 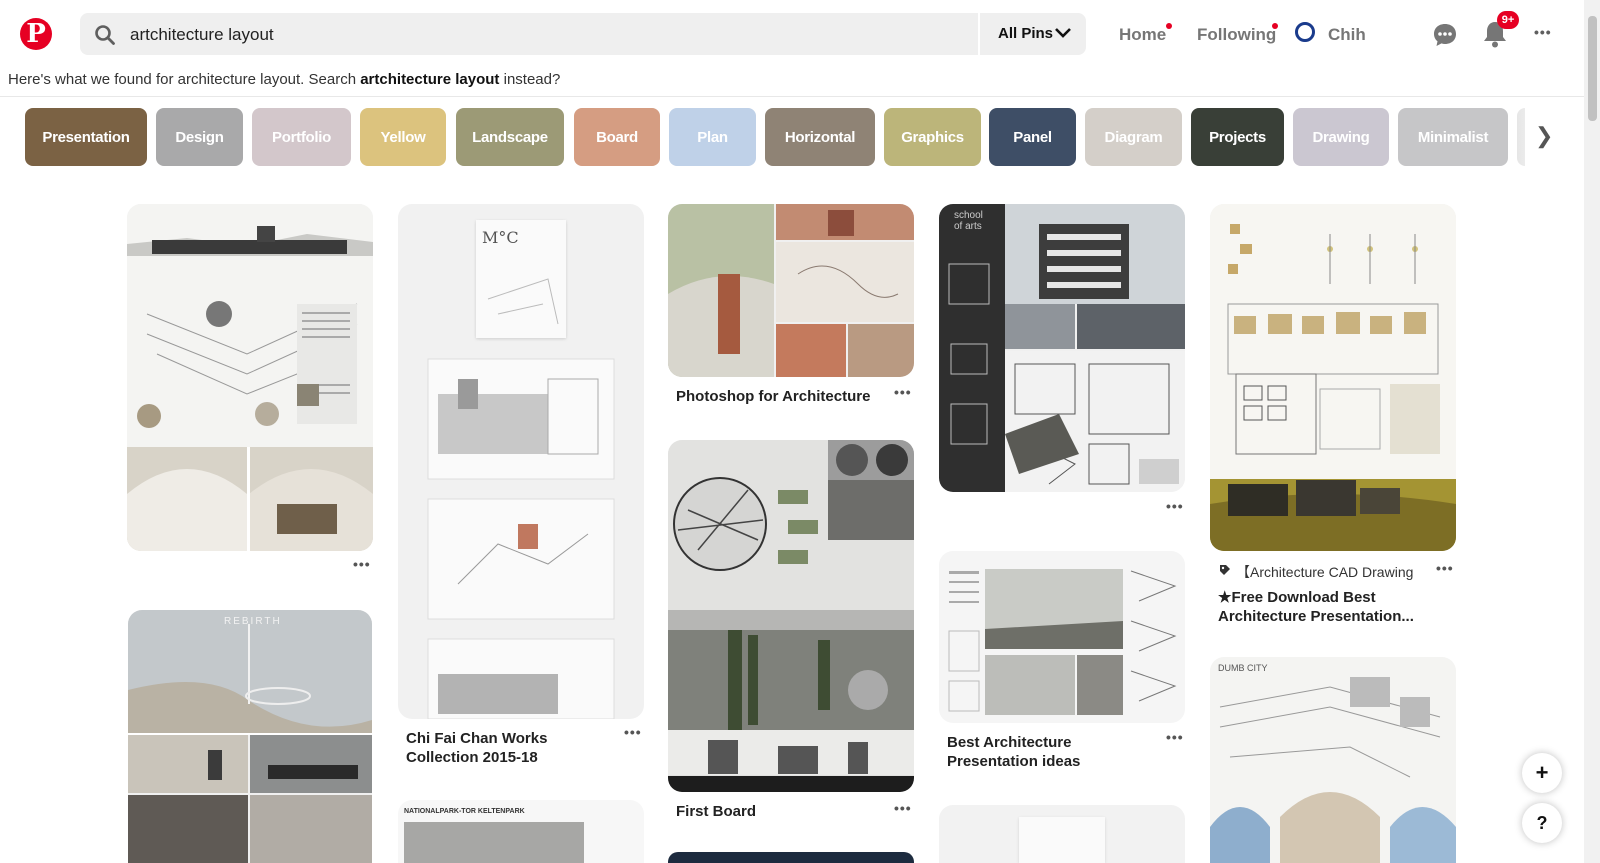 I want to click on pin-5-title: Photoshop for Architecture, so click(x=773, y=396).